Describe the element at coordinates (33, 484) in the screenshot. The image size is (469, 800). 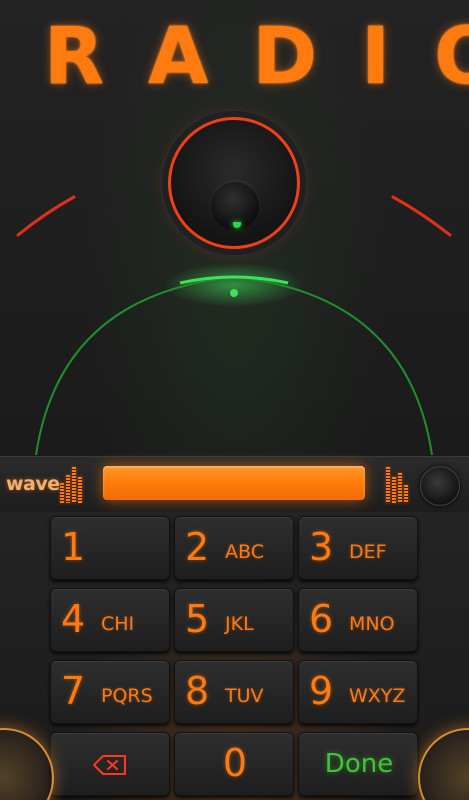
I see `wave-logo: wave` at that location.